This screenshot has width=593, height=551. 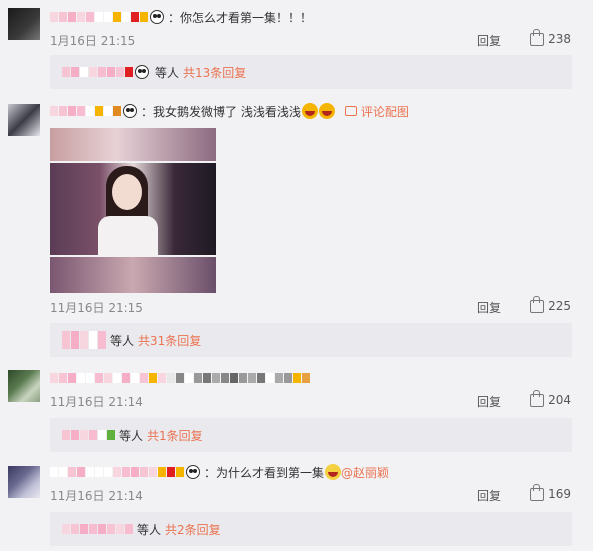 I want to click on comment-text: ：为什么才看到第一集, so click(x=264, y=472).